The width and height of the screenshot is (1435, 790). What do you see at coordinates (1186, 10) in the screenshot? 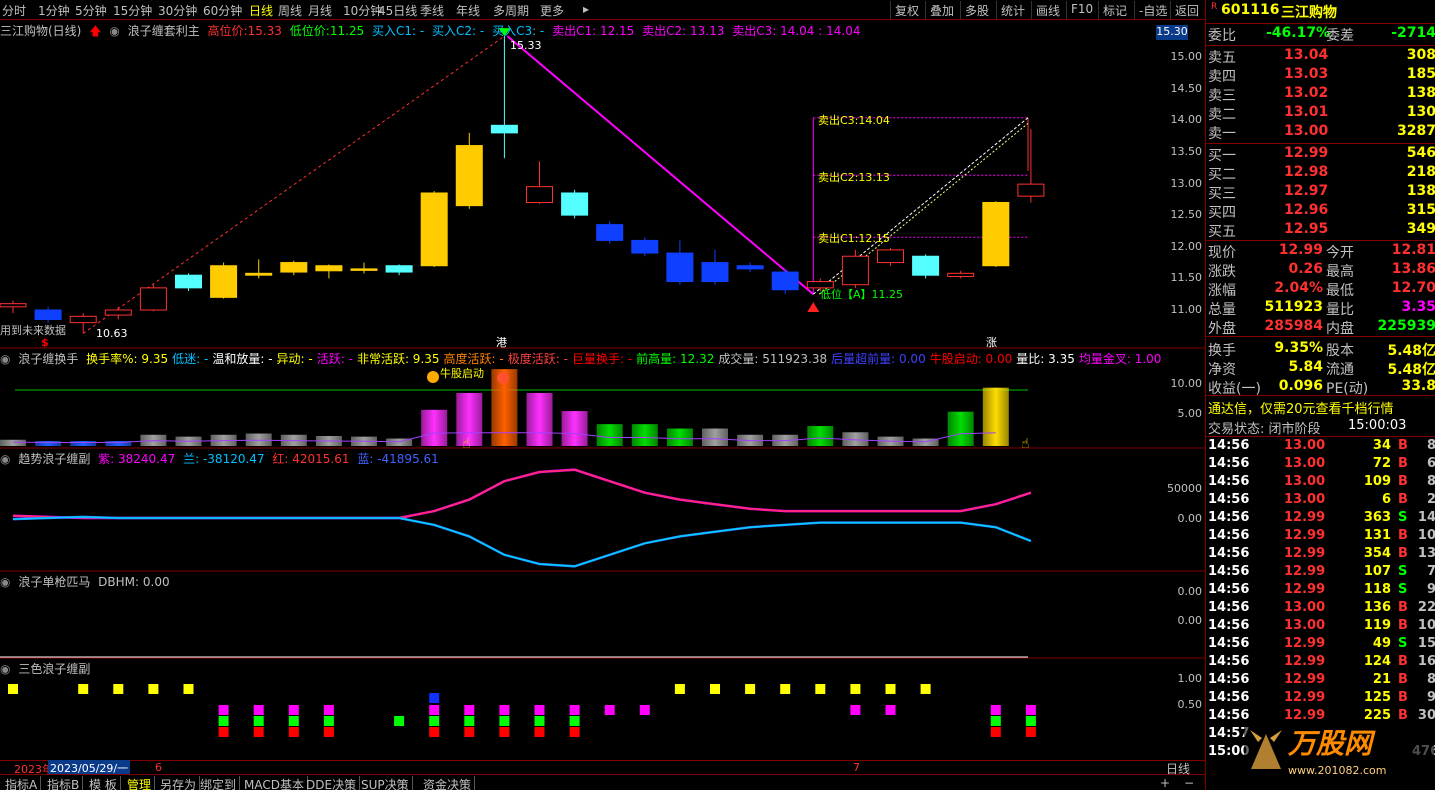
I see `toolbar-button-8: 返回` at bounding box center [1186, 10].